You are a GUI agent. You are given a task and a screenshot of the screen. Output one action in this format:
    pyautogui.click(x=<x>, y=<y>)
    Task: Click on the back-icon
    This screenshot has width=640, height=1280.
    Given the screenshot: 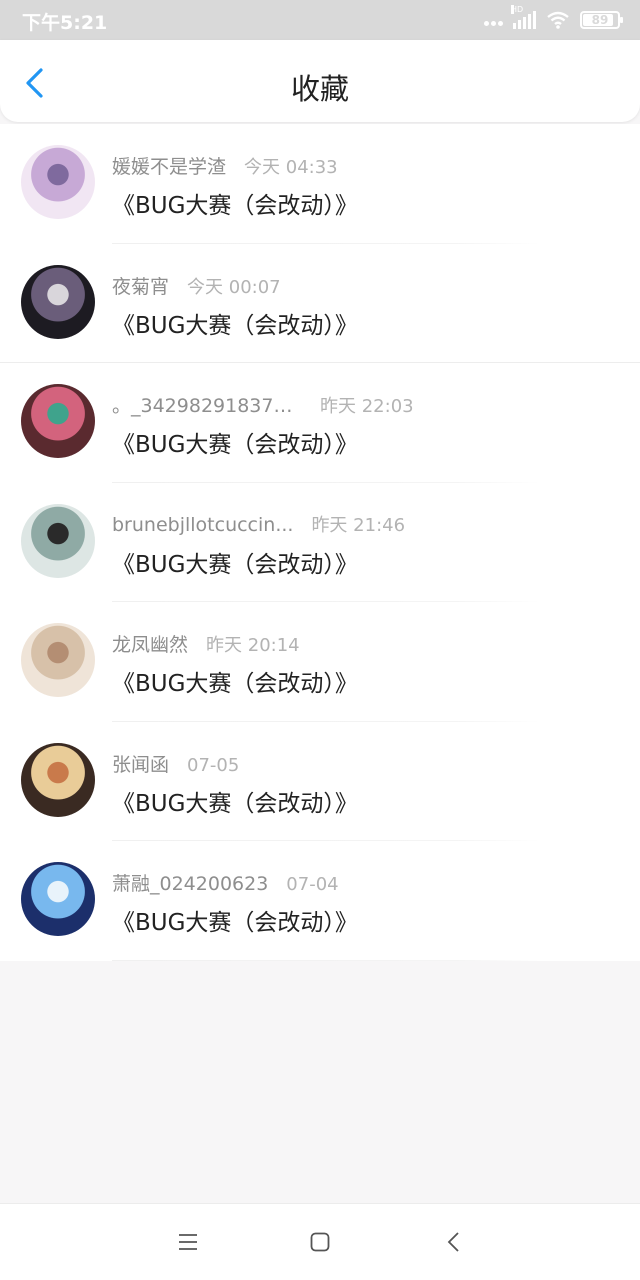 What is the action you would take?
    pyautogui.click(x=454, y=1242)
    